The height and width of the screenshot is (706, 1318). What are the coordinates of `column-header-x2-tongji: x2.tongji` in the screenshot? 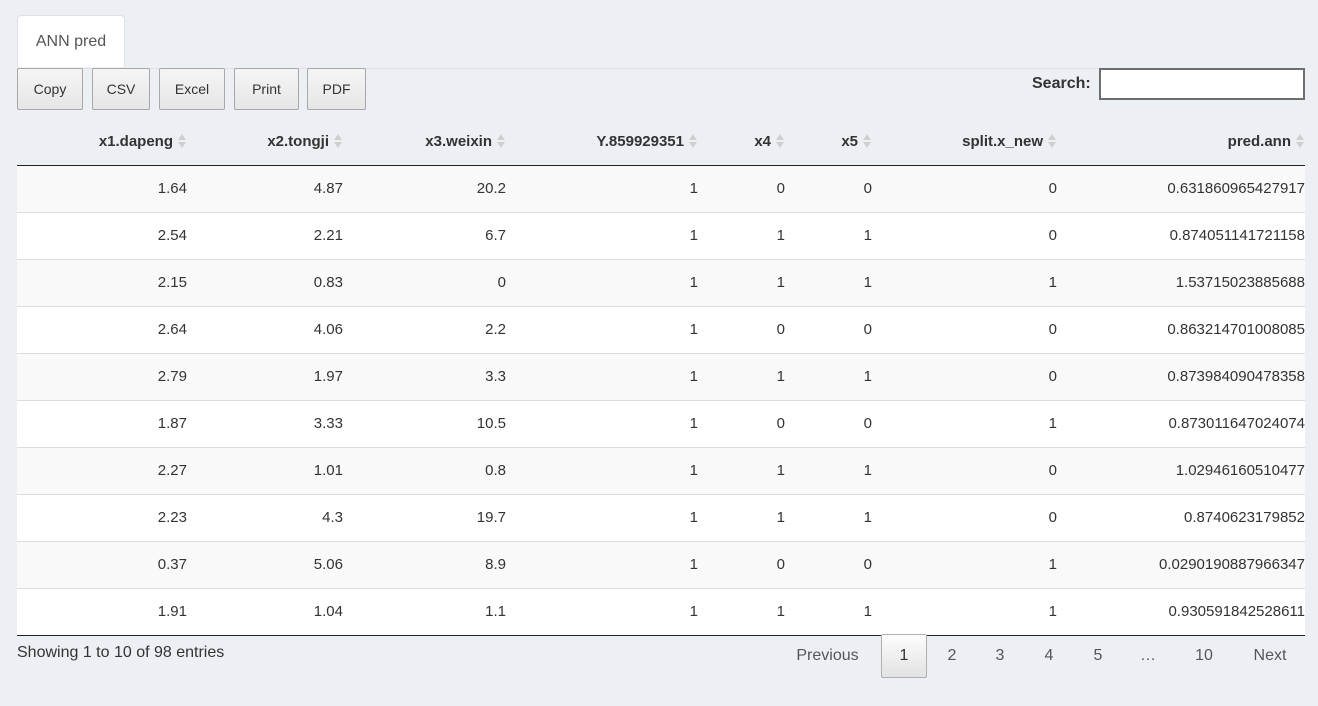 It's located at (265, 142).